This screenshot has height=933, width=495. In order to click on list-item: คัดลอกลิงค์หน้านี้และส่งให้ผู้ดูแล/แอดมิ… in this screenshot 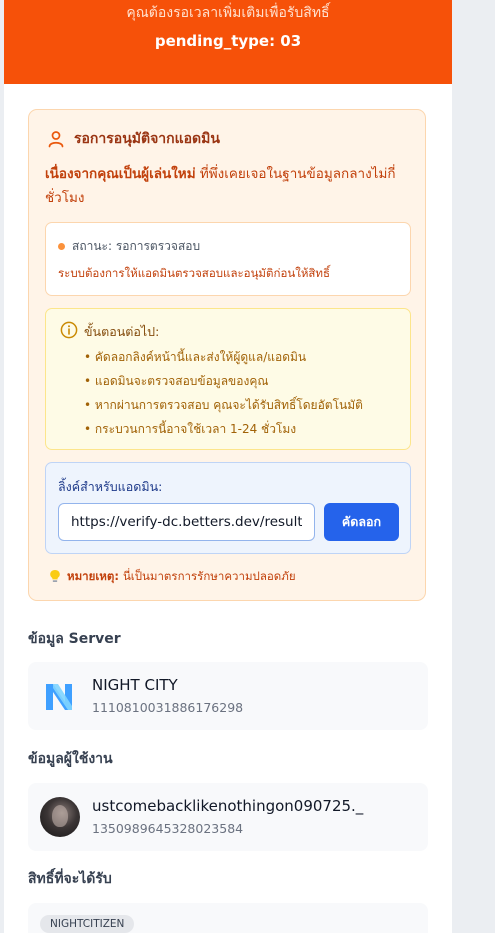, I will do `click(223, 357)`.